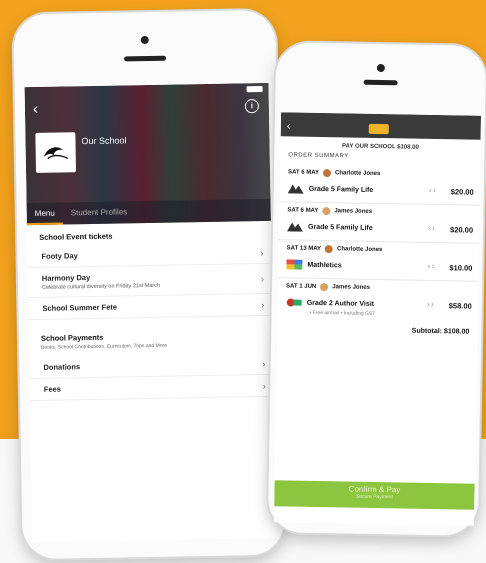  What do you see at coordinates (440, 331) in the screenshot?
I see `subtotal: Subtotal: $108.00` at bounding box center [440, 331].